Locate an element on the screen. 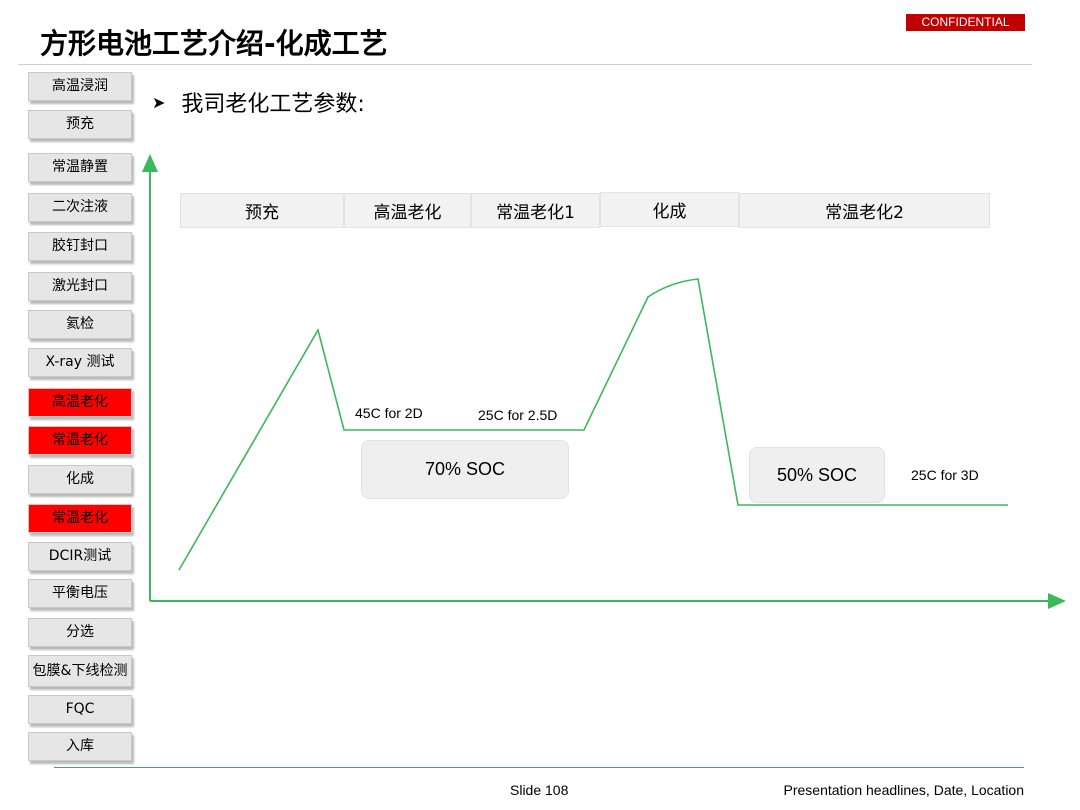 This screenshot has height=810, width=1080. annotation-room-temp-aging-1: 25C for 2.5D is located at coordinates (518, 415).